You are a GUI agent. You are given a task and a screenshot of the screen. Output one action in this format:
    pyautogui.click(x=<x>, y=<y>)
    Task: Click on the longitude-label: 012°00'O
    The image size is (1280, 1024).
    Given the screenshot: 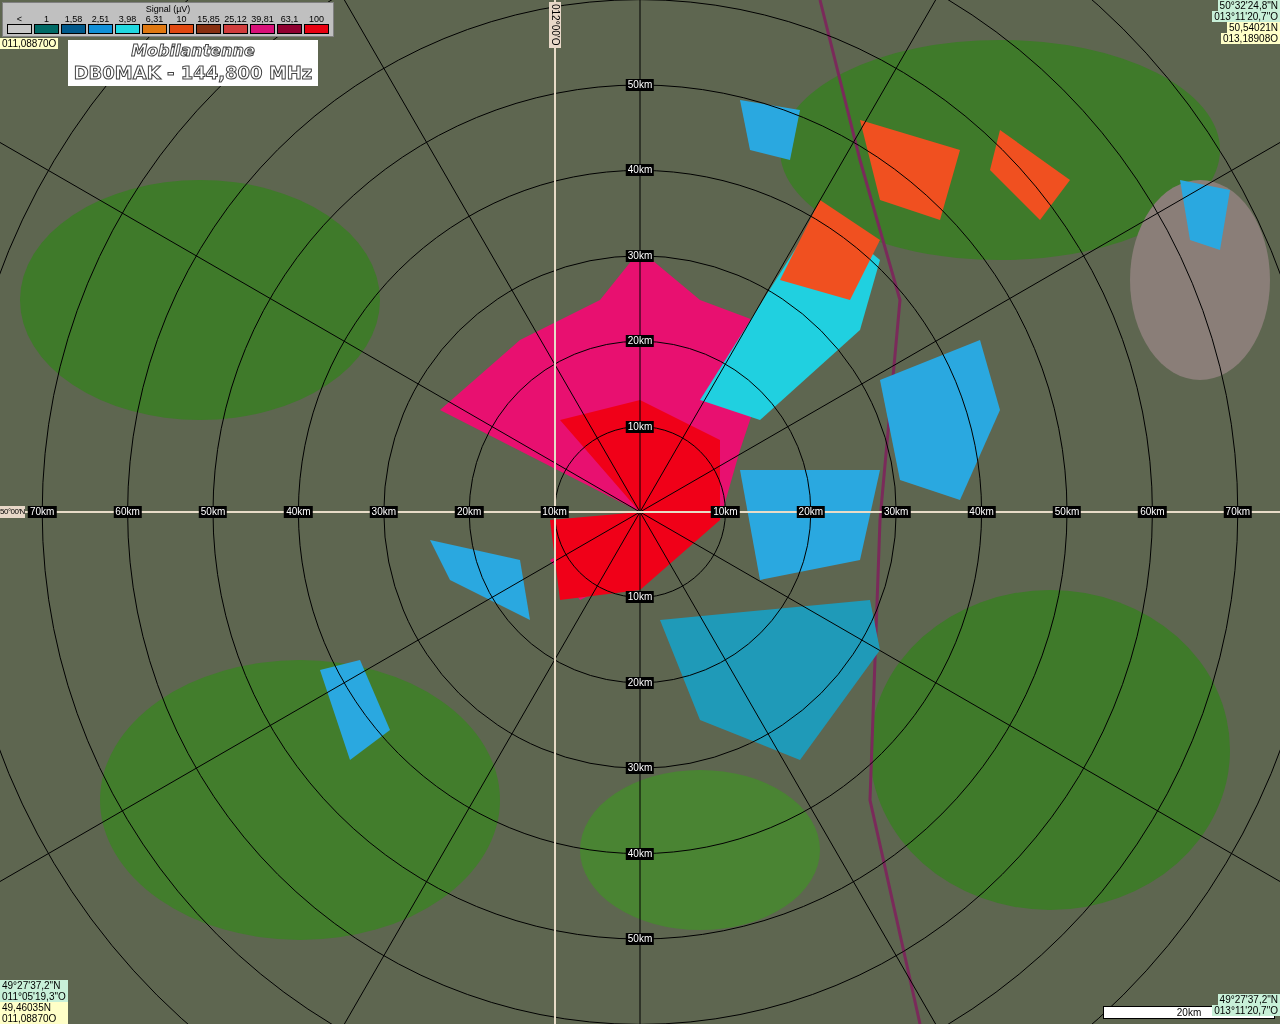 What is the action you would take?
    pyautogui.click(x=555, y=25)
    